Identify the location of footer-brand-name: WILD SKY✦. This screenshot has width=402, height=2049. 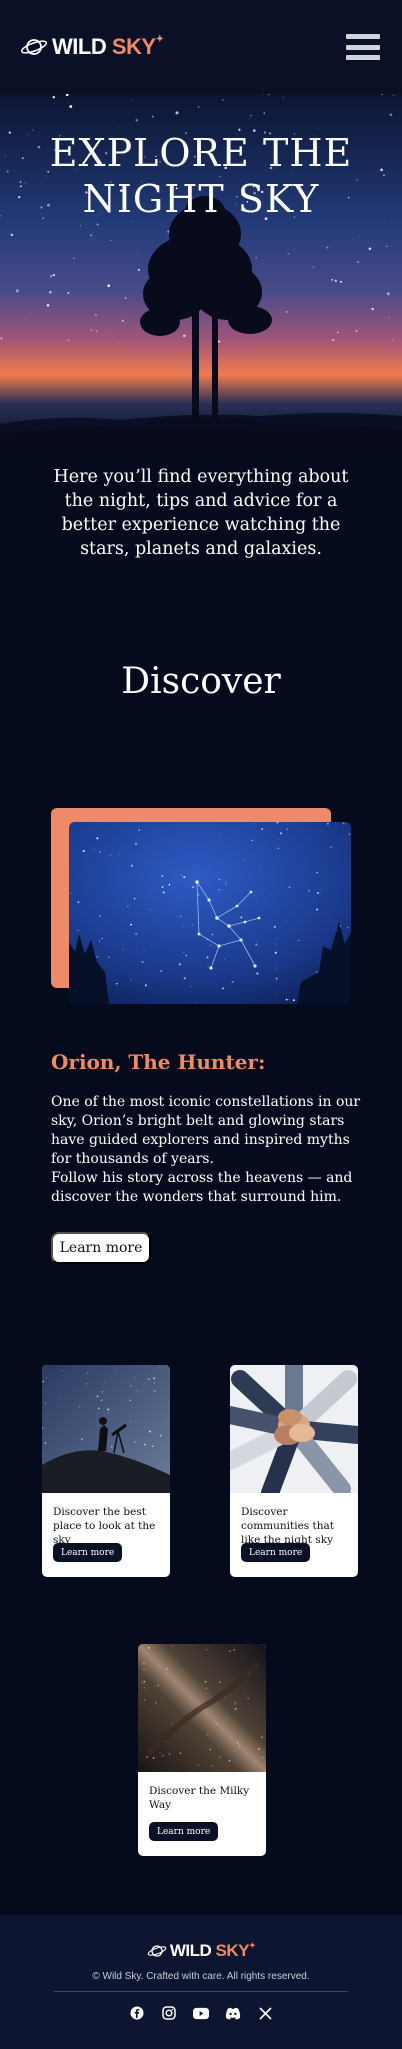
(212, 1951).